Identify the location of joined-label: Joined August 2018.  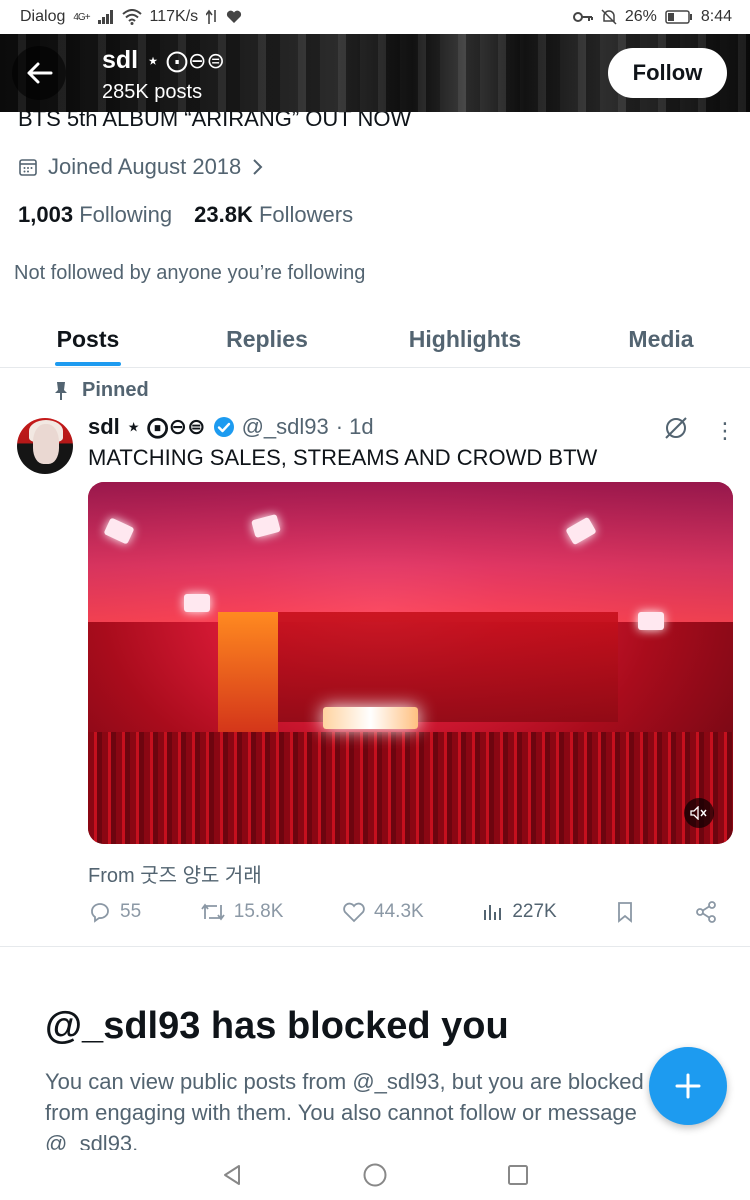
(145, 166).